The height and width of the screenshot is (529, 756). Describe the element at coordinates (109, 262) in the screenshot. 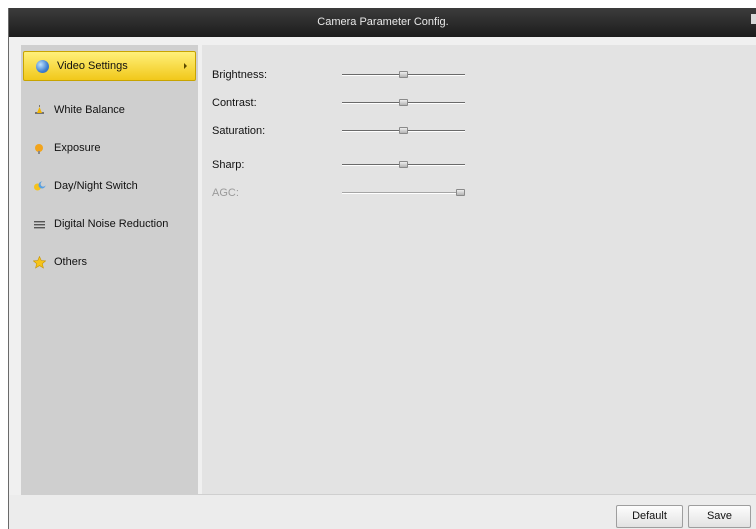

I see `sidebar-item-others: Others` at that location.